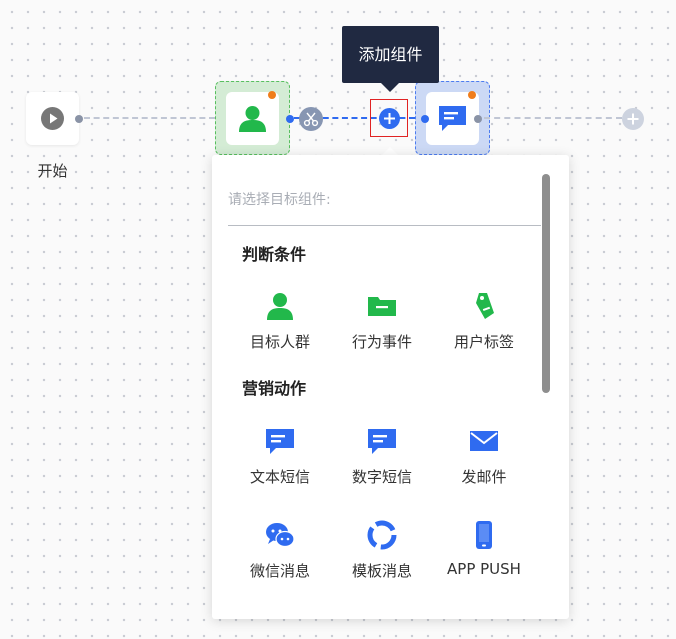  What do you see at coordinates (382, 306) in the screenshot?
I see `folder-icon` at bounding box center [382, 306].